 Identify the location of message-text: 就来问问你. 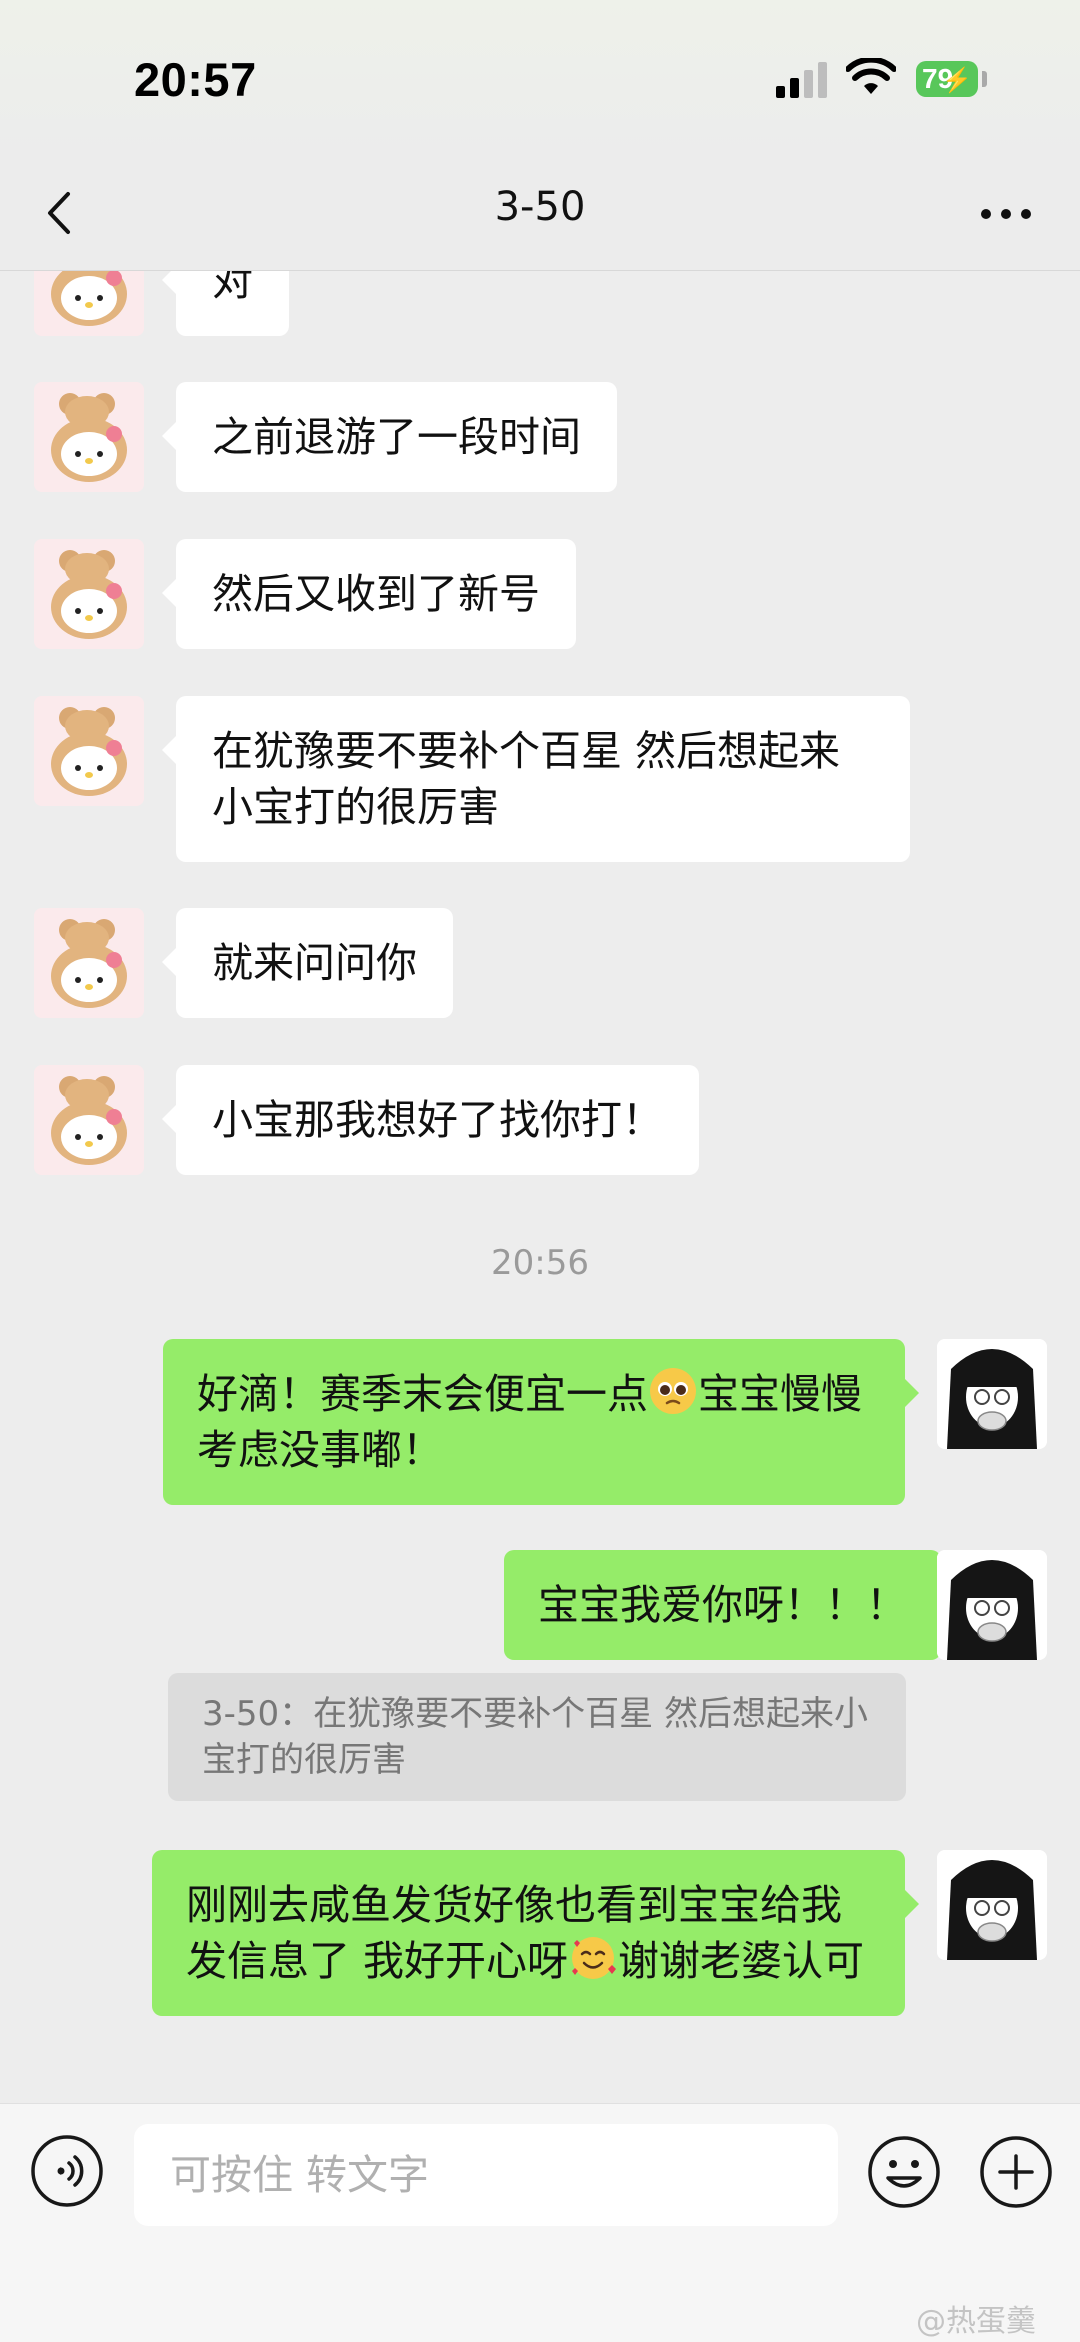
(314, 963).